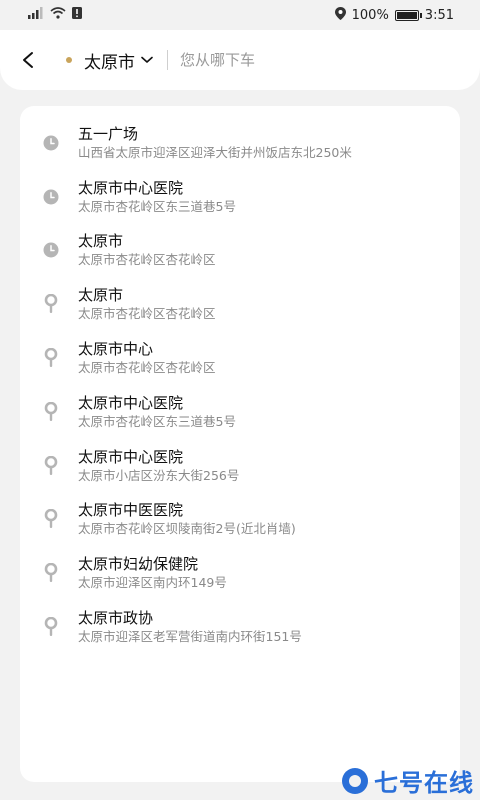 The height and width of the screenshot is (800, 480). I want to click on result-item: 太原市中医医院 太原市杏花岭区坝陵南街2号(近北肖墙), so click(240, 520).